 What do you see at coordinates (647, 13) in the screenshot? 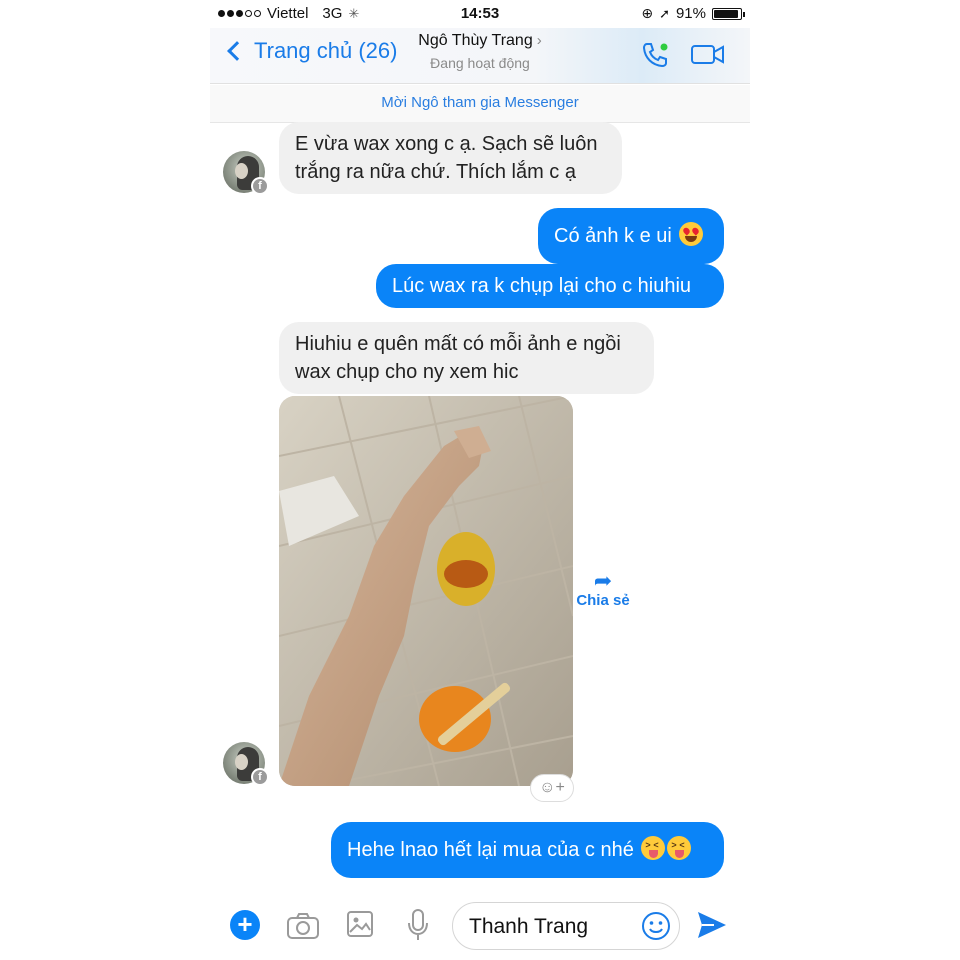
I see `orientation-lock-icon: ⊕` at bounding box center [647, 13].